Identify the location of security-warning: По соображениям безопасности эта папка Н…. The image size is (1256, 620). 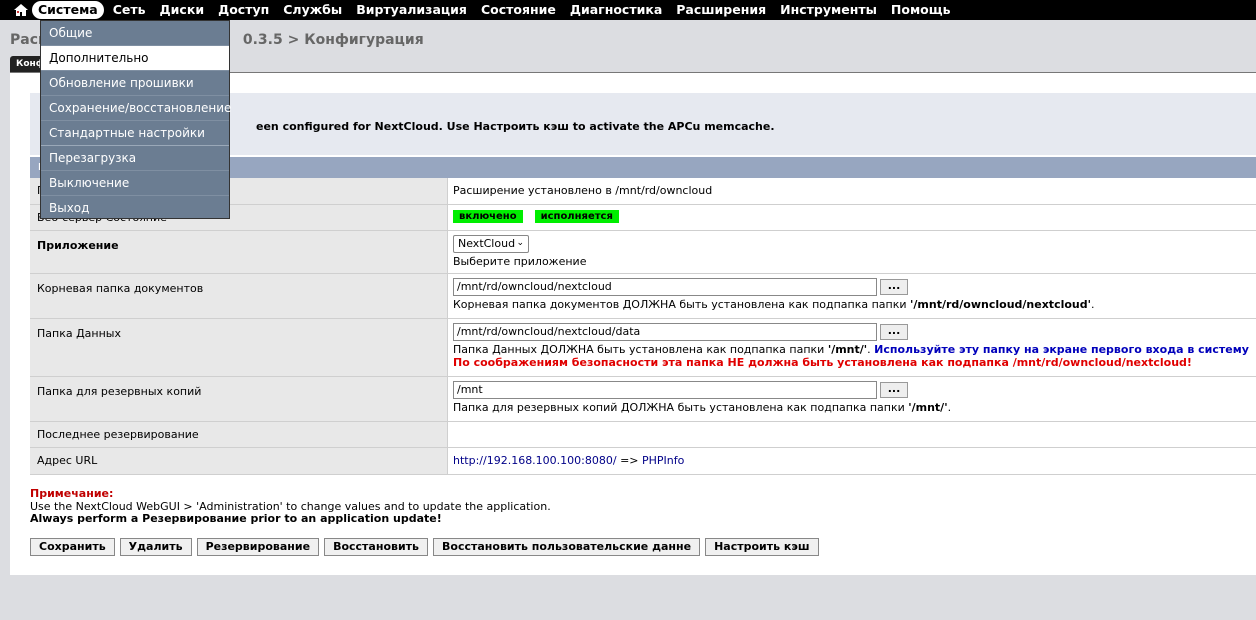
(822, 362).